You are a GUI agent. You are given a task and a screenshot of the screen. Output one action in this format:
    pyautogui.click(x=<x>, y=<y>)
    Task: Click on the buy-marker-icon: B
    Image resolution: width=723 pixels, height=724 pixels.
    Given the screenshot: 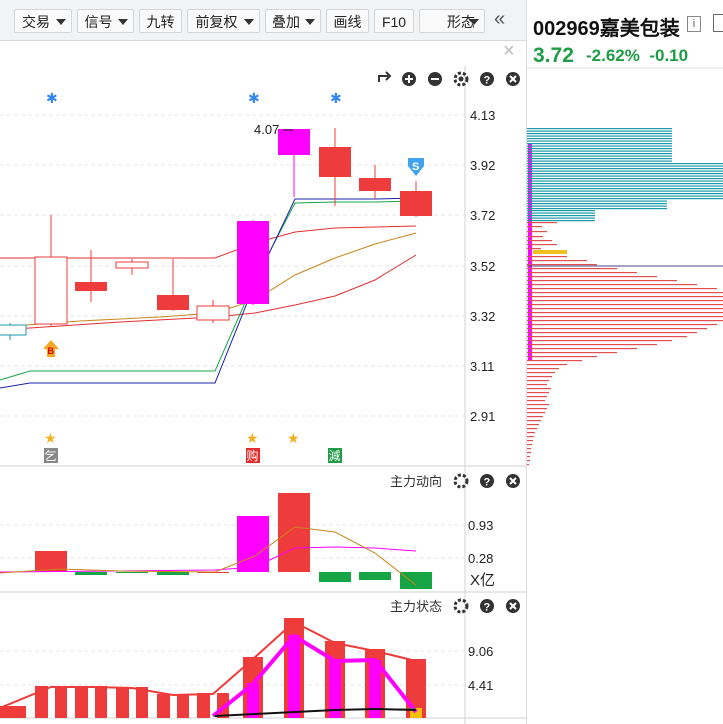 What is the action you would take?
    pyautogui.click(x=51, y=348)
    